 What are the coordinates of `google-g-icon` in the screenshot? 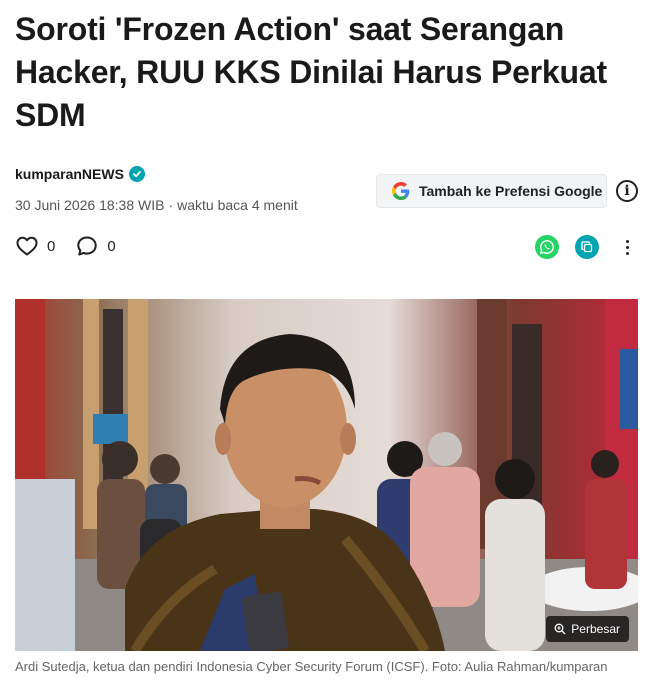 It's located at (401, 191).